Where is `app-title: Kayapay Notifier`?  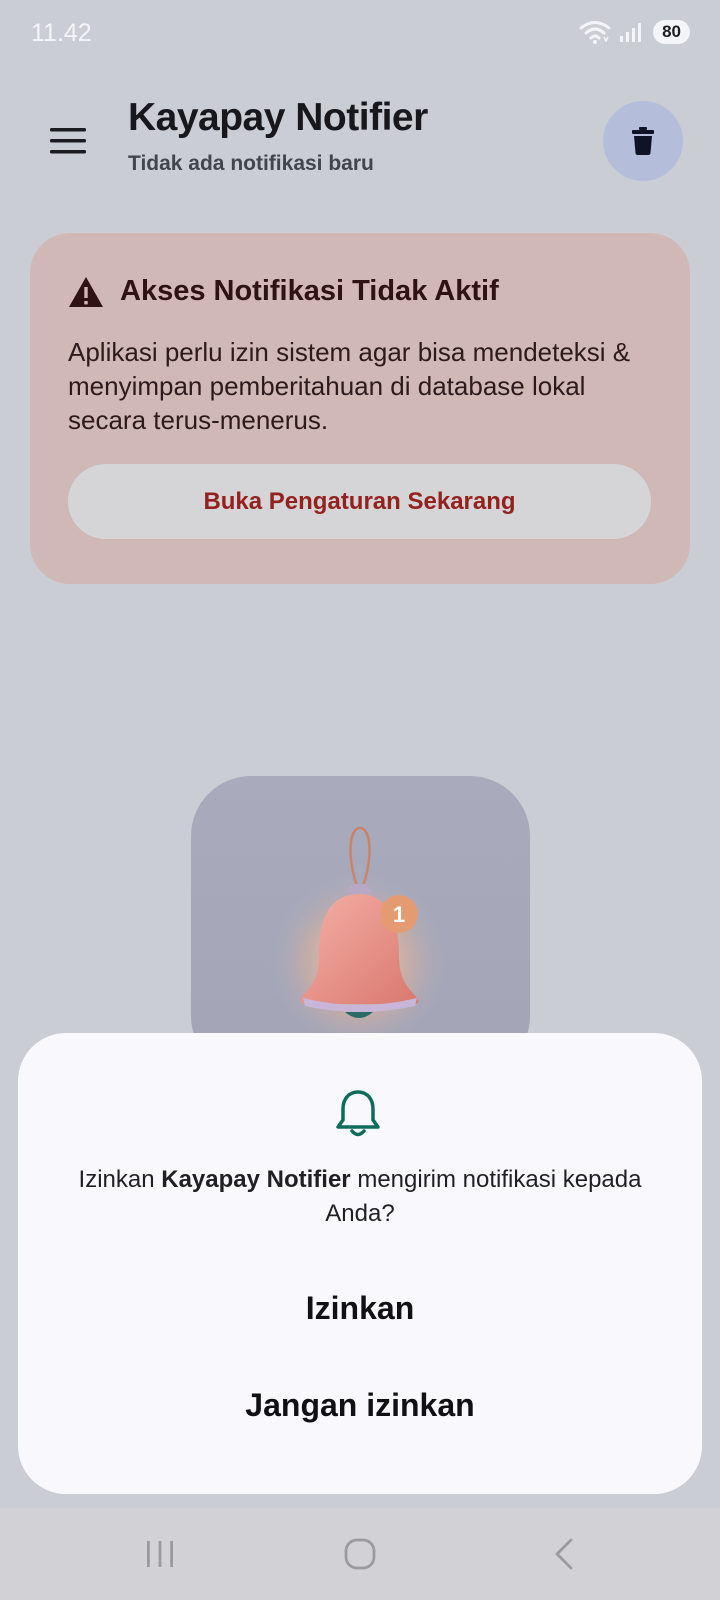
app-title: Kayapay Notifier is located at coordinates (278, 117).